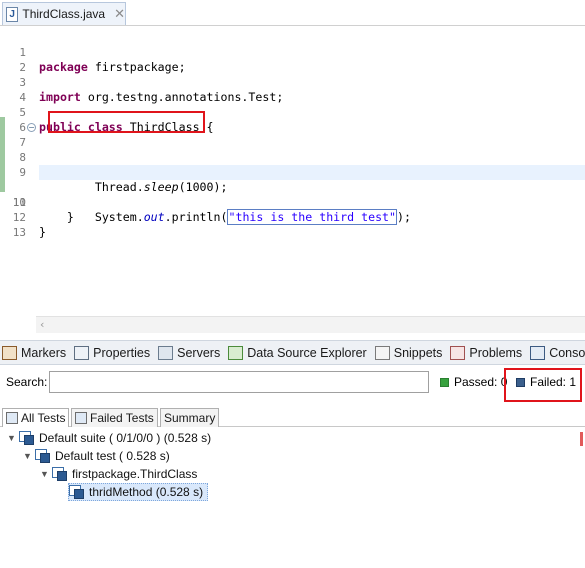 The width and height of the screenshot is (585, 568). I want to click on tab-data-source-explorer: Data Source Explorer, so click(297, 352).